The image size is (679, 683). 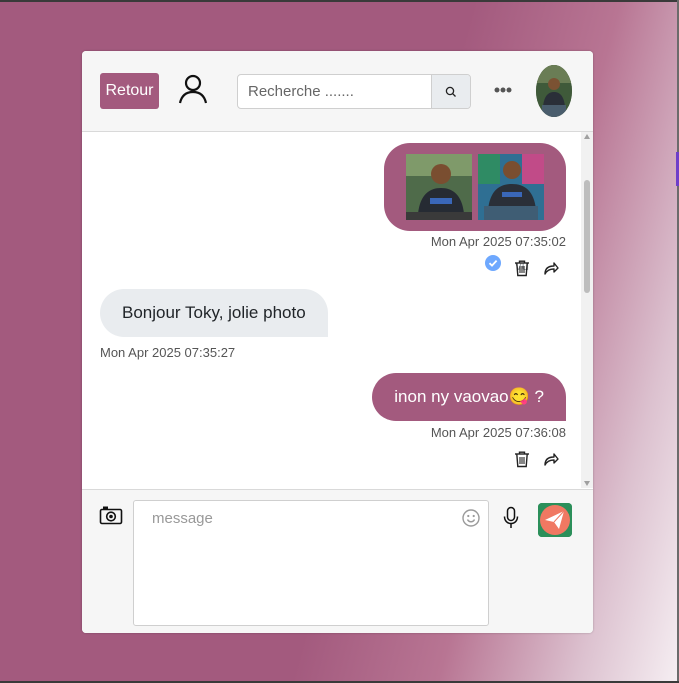 What do you see at coordinates (331, 91) in the screenshot?
I see `search-input` at bounding box center [331, 91].